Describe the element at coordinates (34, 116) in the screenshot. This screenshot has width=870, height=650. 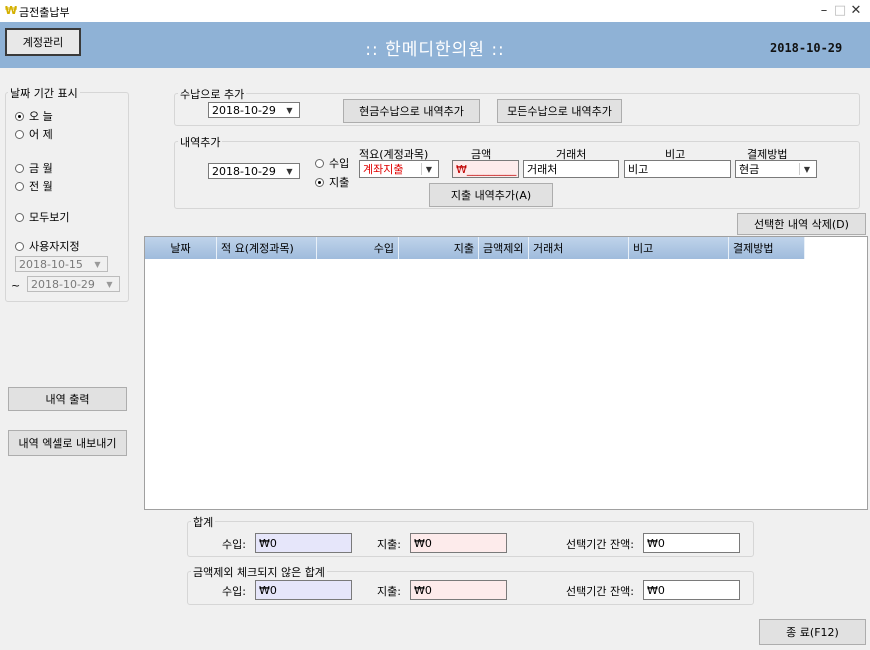
I see `period-option-today: 오 늘` at that location.